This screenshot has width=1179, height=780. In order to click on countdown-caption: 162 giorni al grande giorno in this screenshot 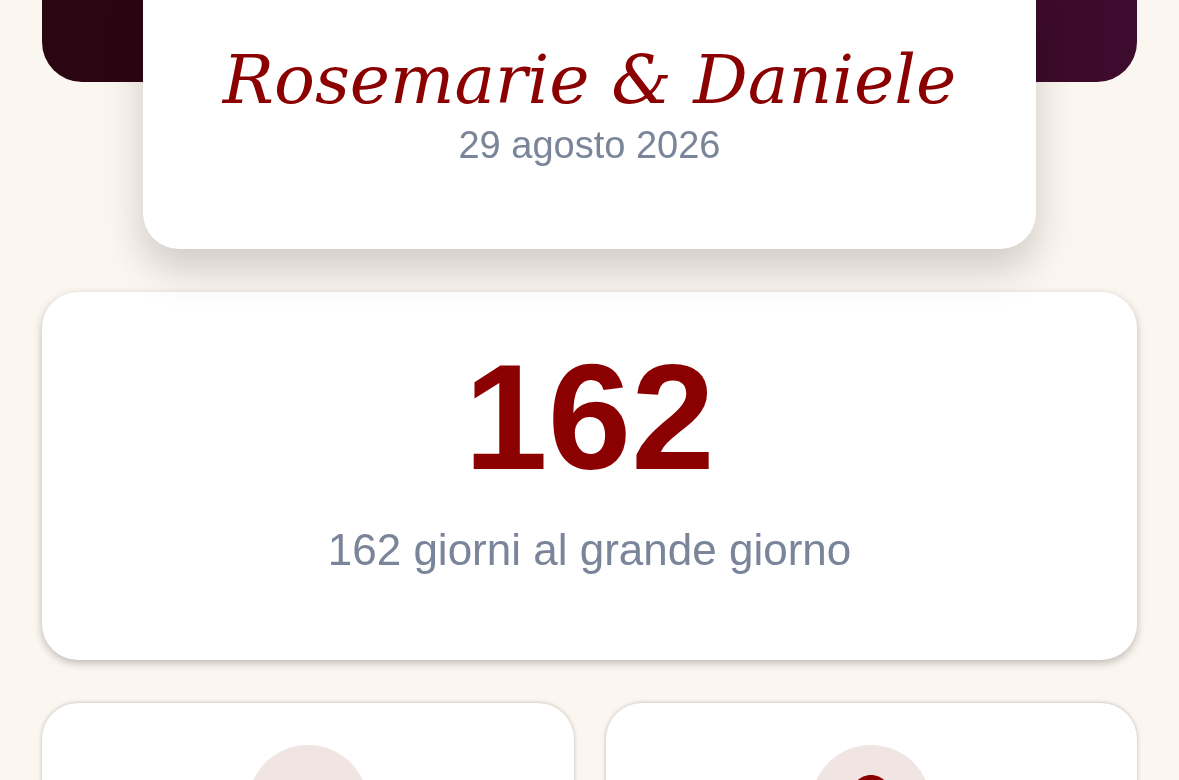, I will do `click(589, 550)`.